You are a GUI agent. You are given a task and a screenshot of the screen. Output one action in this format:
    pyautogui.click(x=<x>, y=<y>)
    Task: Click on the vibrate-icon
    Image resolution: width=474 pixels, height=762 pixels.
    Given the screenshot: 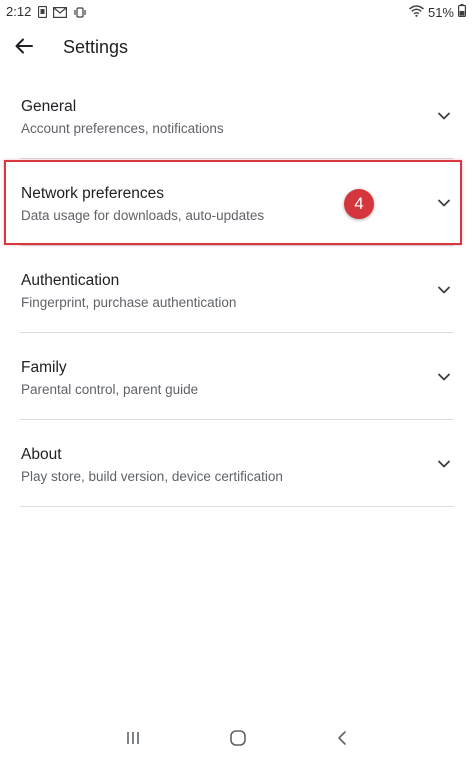 What is the action you would take?
    pyautogui.click(x=80, y=14)
    